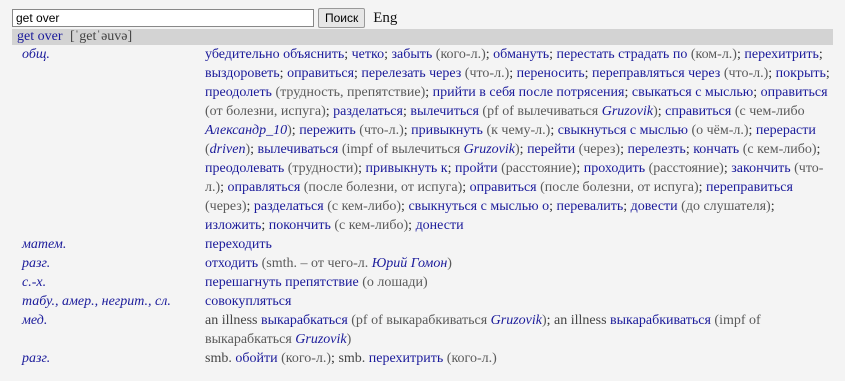  Describe the element at coordinates (238, 92) in the screenshot. I see `translation-link: преодолеть` at that location.